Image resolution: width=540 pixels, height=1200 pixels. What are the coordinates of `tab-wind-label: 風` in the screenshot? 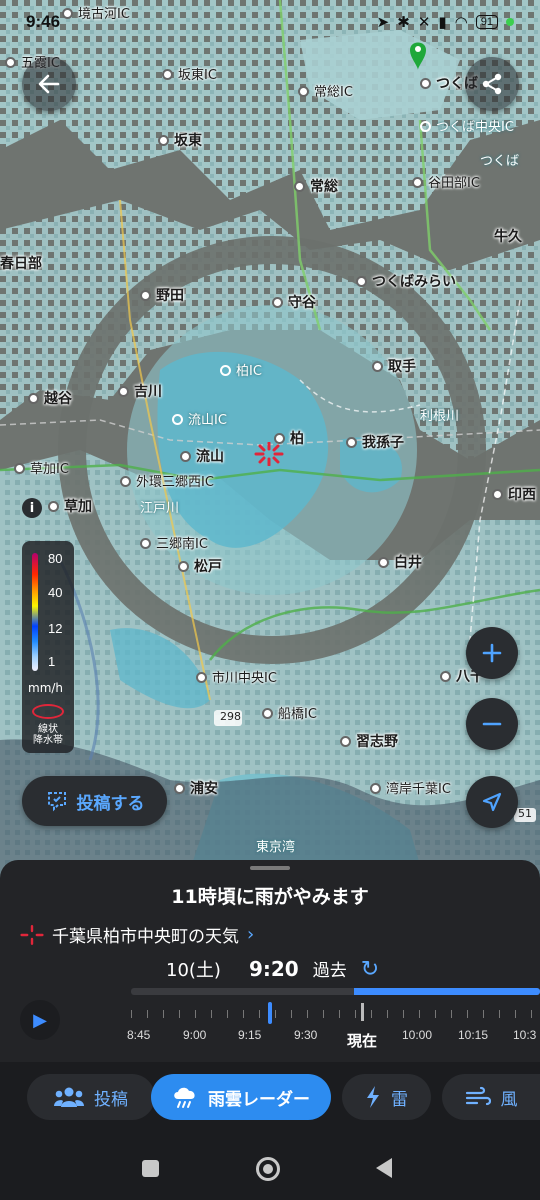 It's located at (509, 1099).